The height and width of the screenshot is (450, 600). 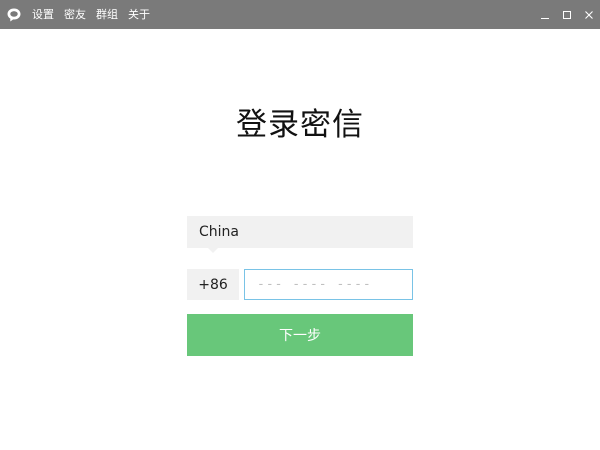 I want to click on close-icon, so click(x=589, y=14).